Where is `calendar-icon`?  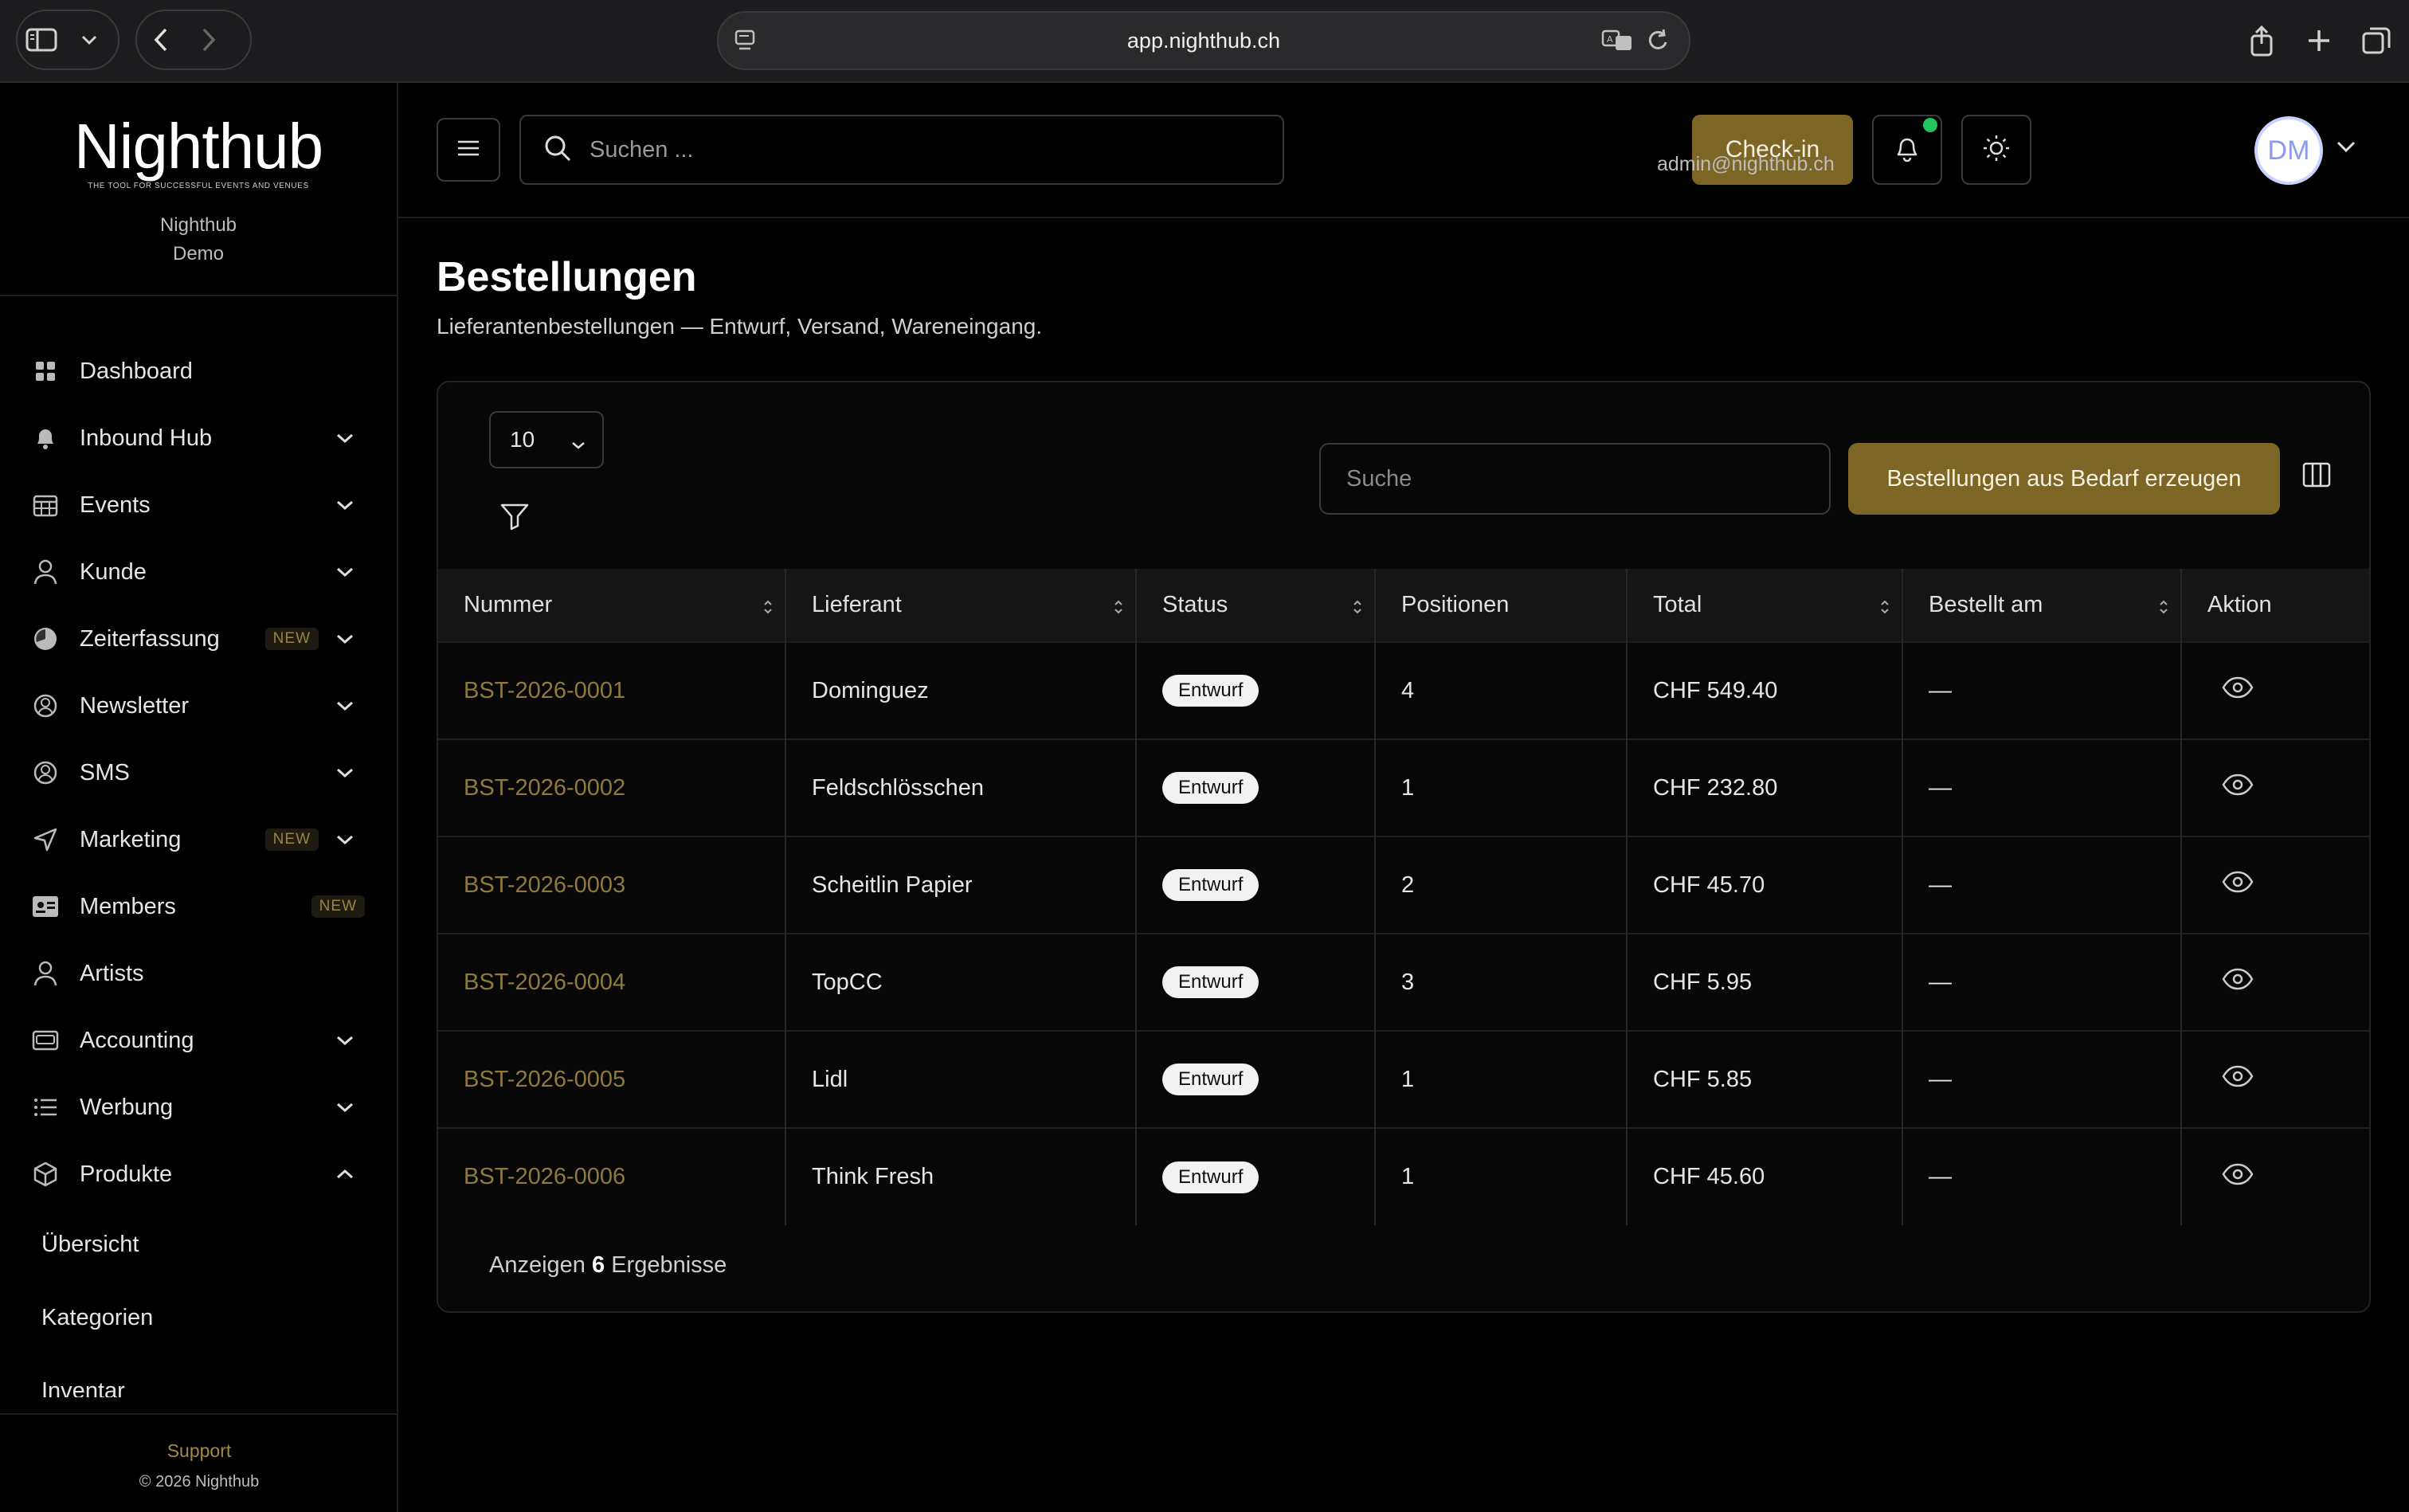
calendar-icon is located at coordinates (45, 506).